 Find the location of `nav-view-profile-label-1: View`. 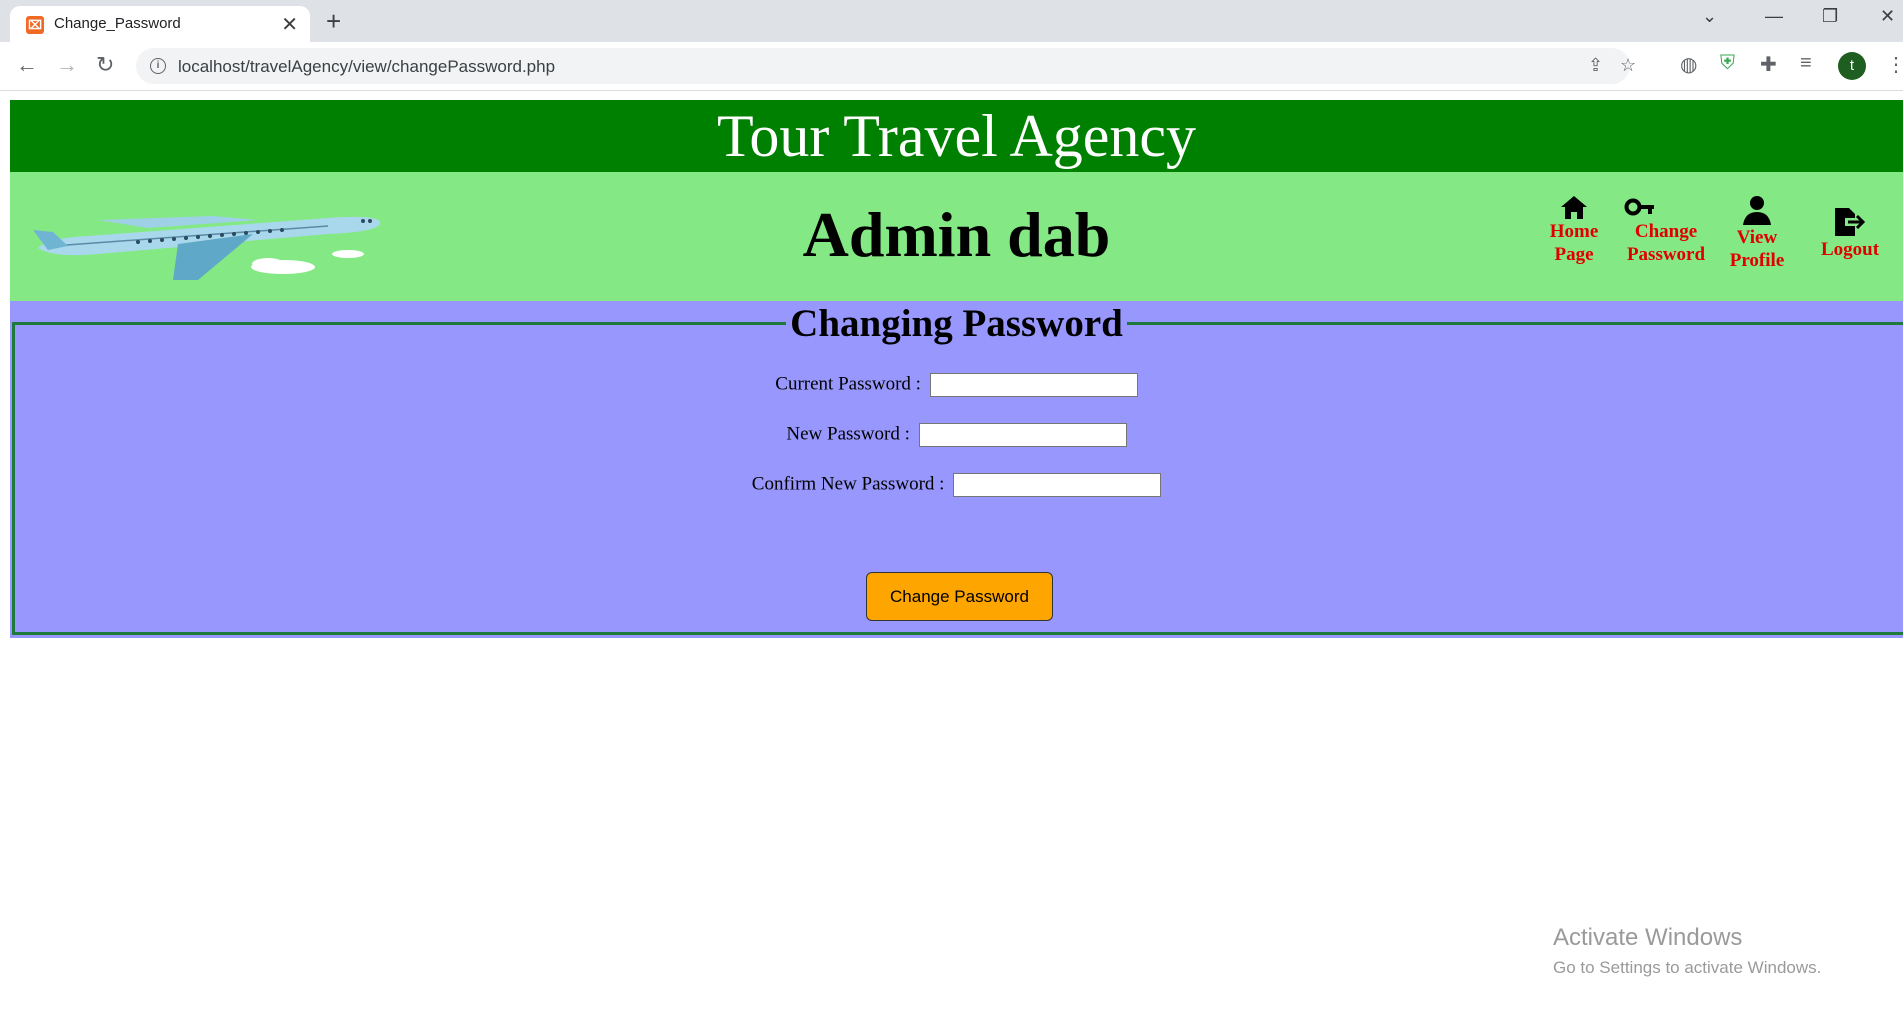

nav-view-profile-label-1: View is located at coordinates (1757, 237).